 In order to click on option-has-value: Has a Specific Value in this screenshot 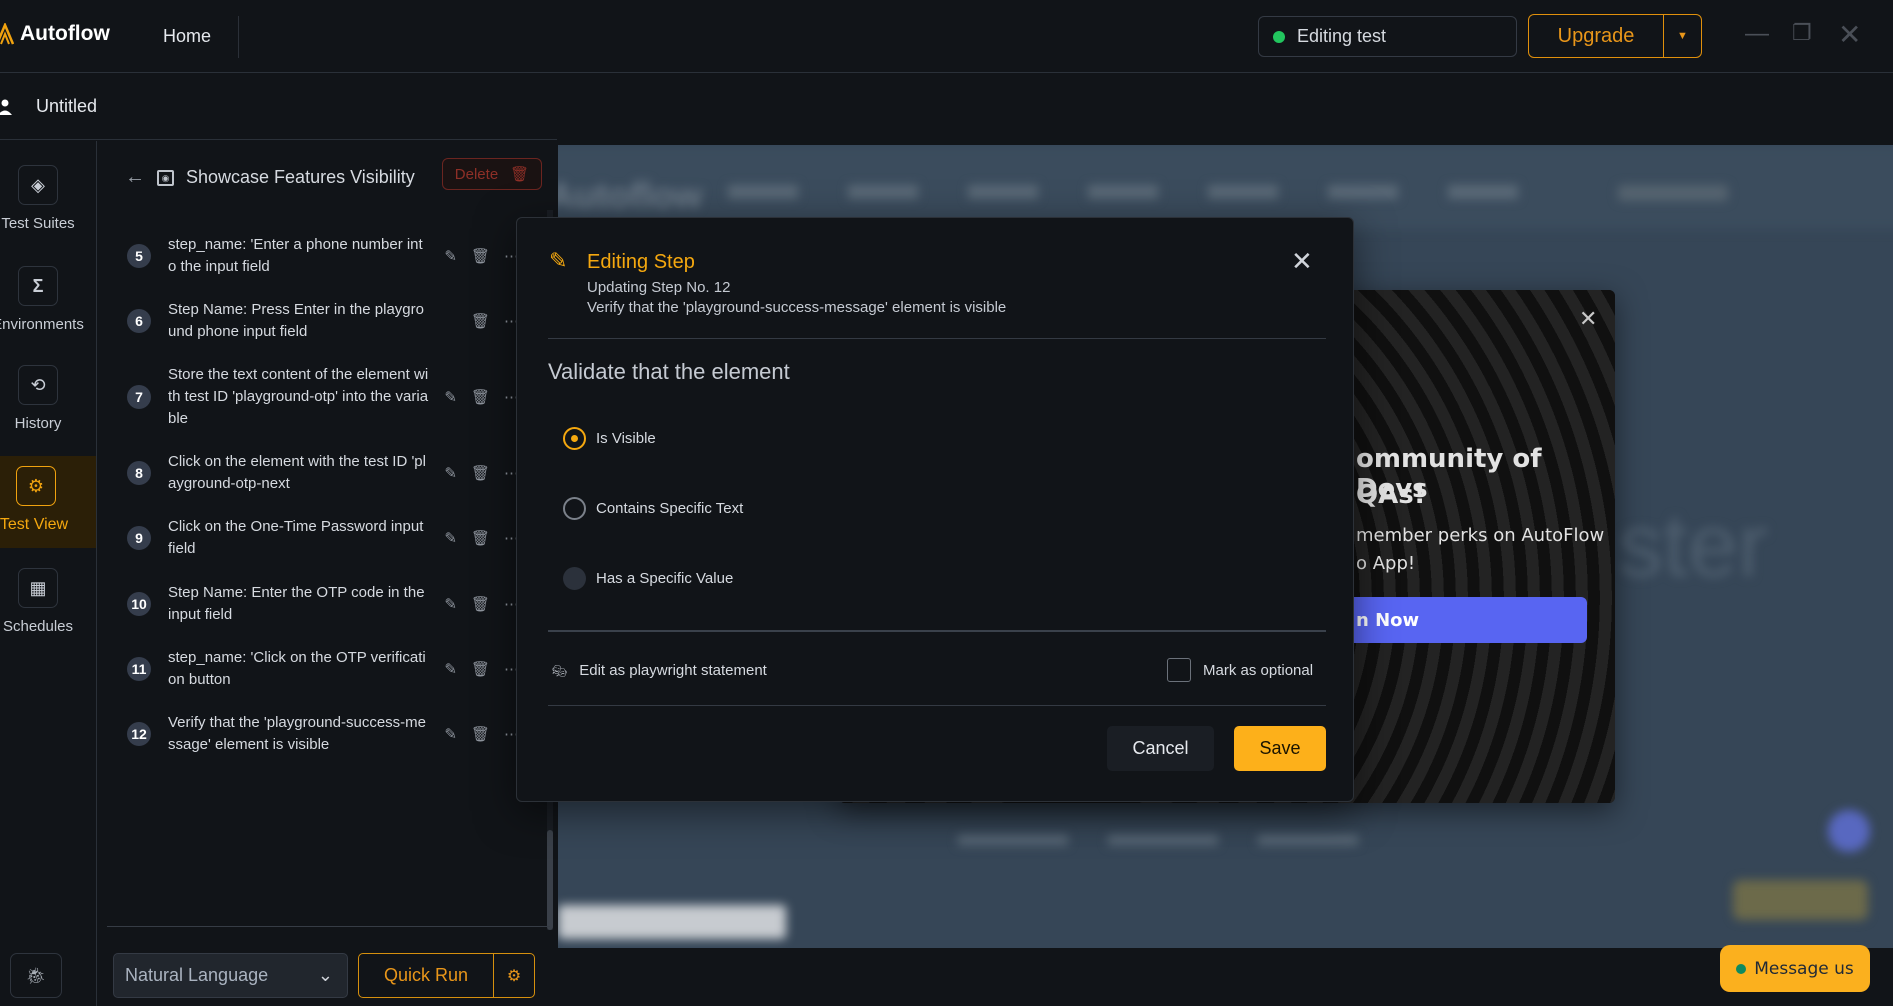, I will do `click(648, 578)`.